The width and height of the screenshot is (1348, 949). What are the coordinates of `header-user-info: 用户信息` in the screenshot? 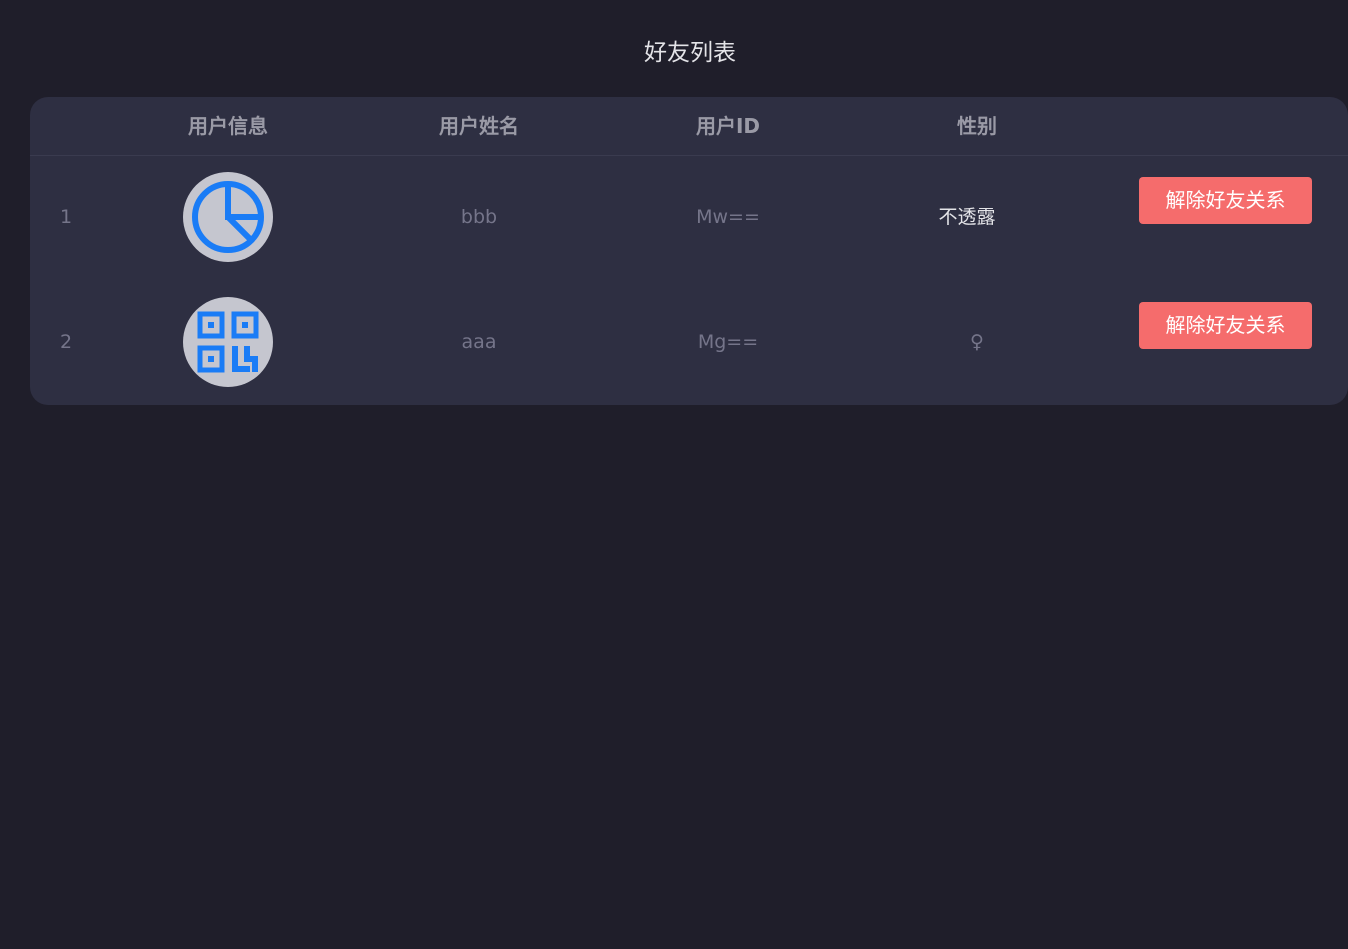 It's located at (228, 126).